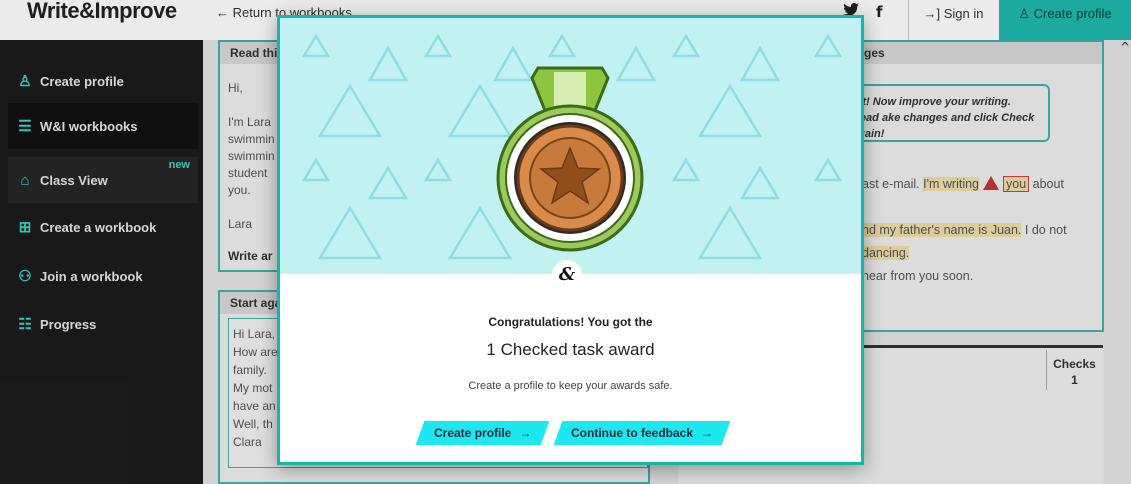 The width and height of the screenshot is (1131, 484). I want to click on create-profile-label: Create profile, so click(472, 433).